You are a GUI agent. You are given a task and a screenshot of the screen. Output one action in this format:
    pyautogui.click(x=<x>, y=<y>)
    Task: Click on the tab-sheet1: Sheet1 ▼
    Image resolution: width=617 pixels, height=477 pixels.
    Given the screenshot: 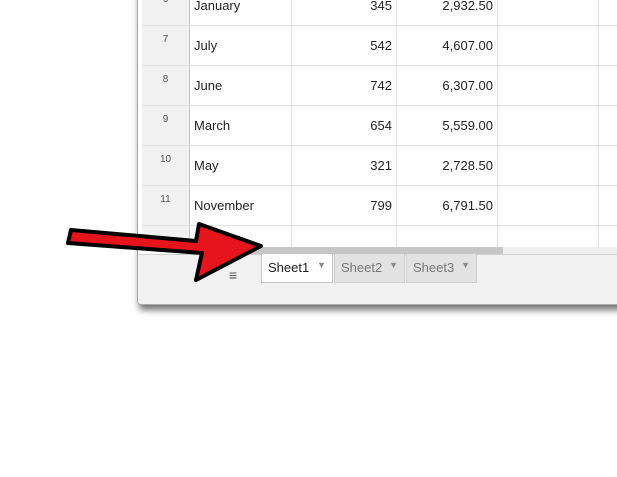 What is the action you would take?
    pyautogui.click(x=297, y=268)
    